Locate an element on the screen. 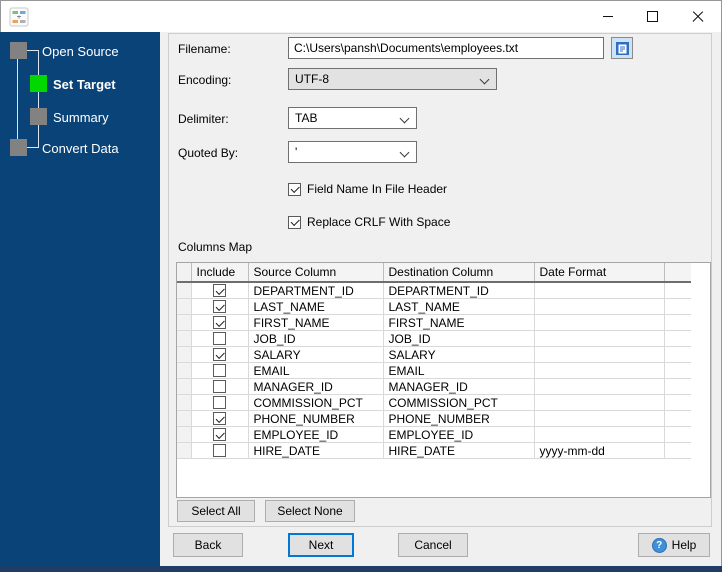 The width and height of the screenshot is (722, 572). replace-crlf-checkbox is located at coordinates (294, 222).